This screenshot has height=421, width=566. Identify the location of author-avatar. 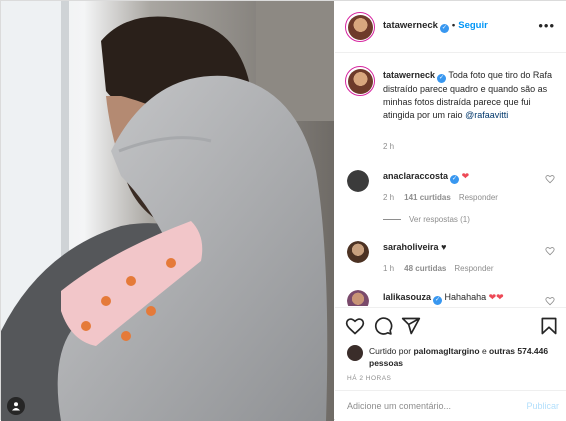
(360, 27).